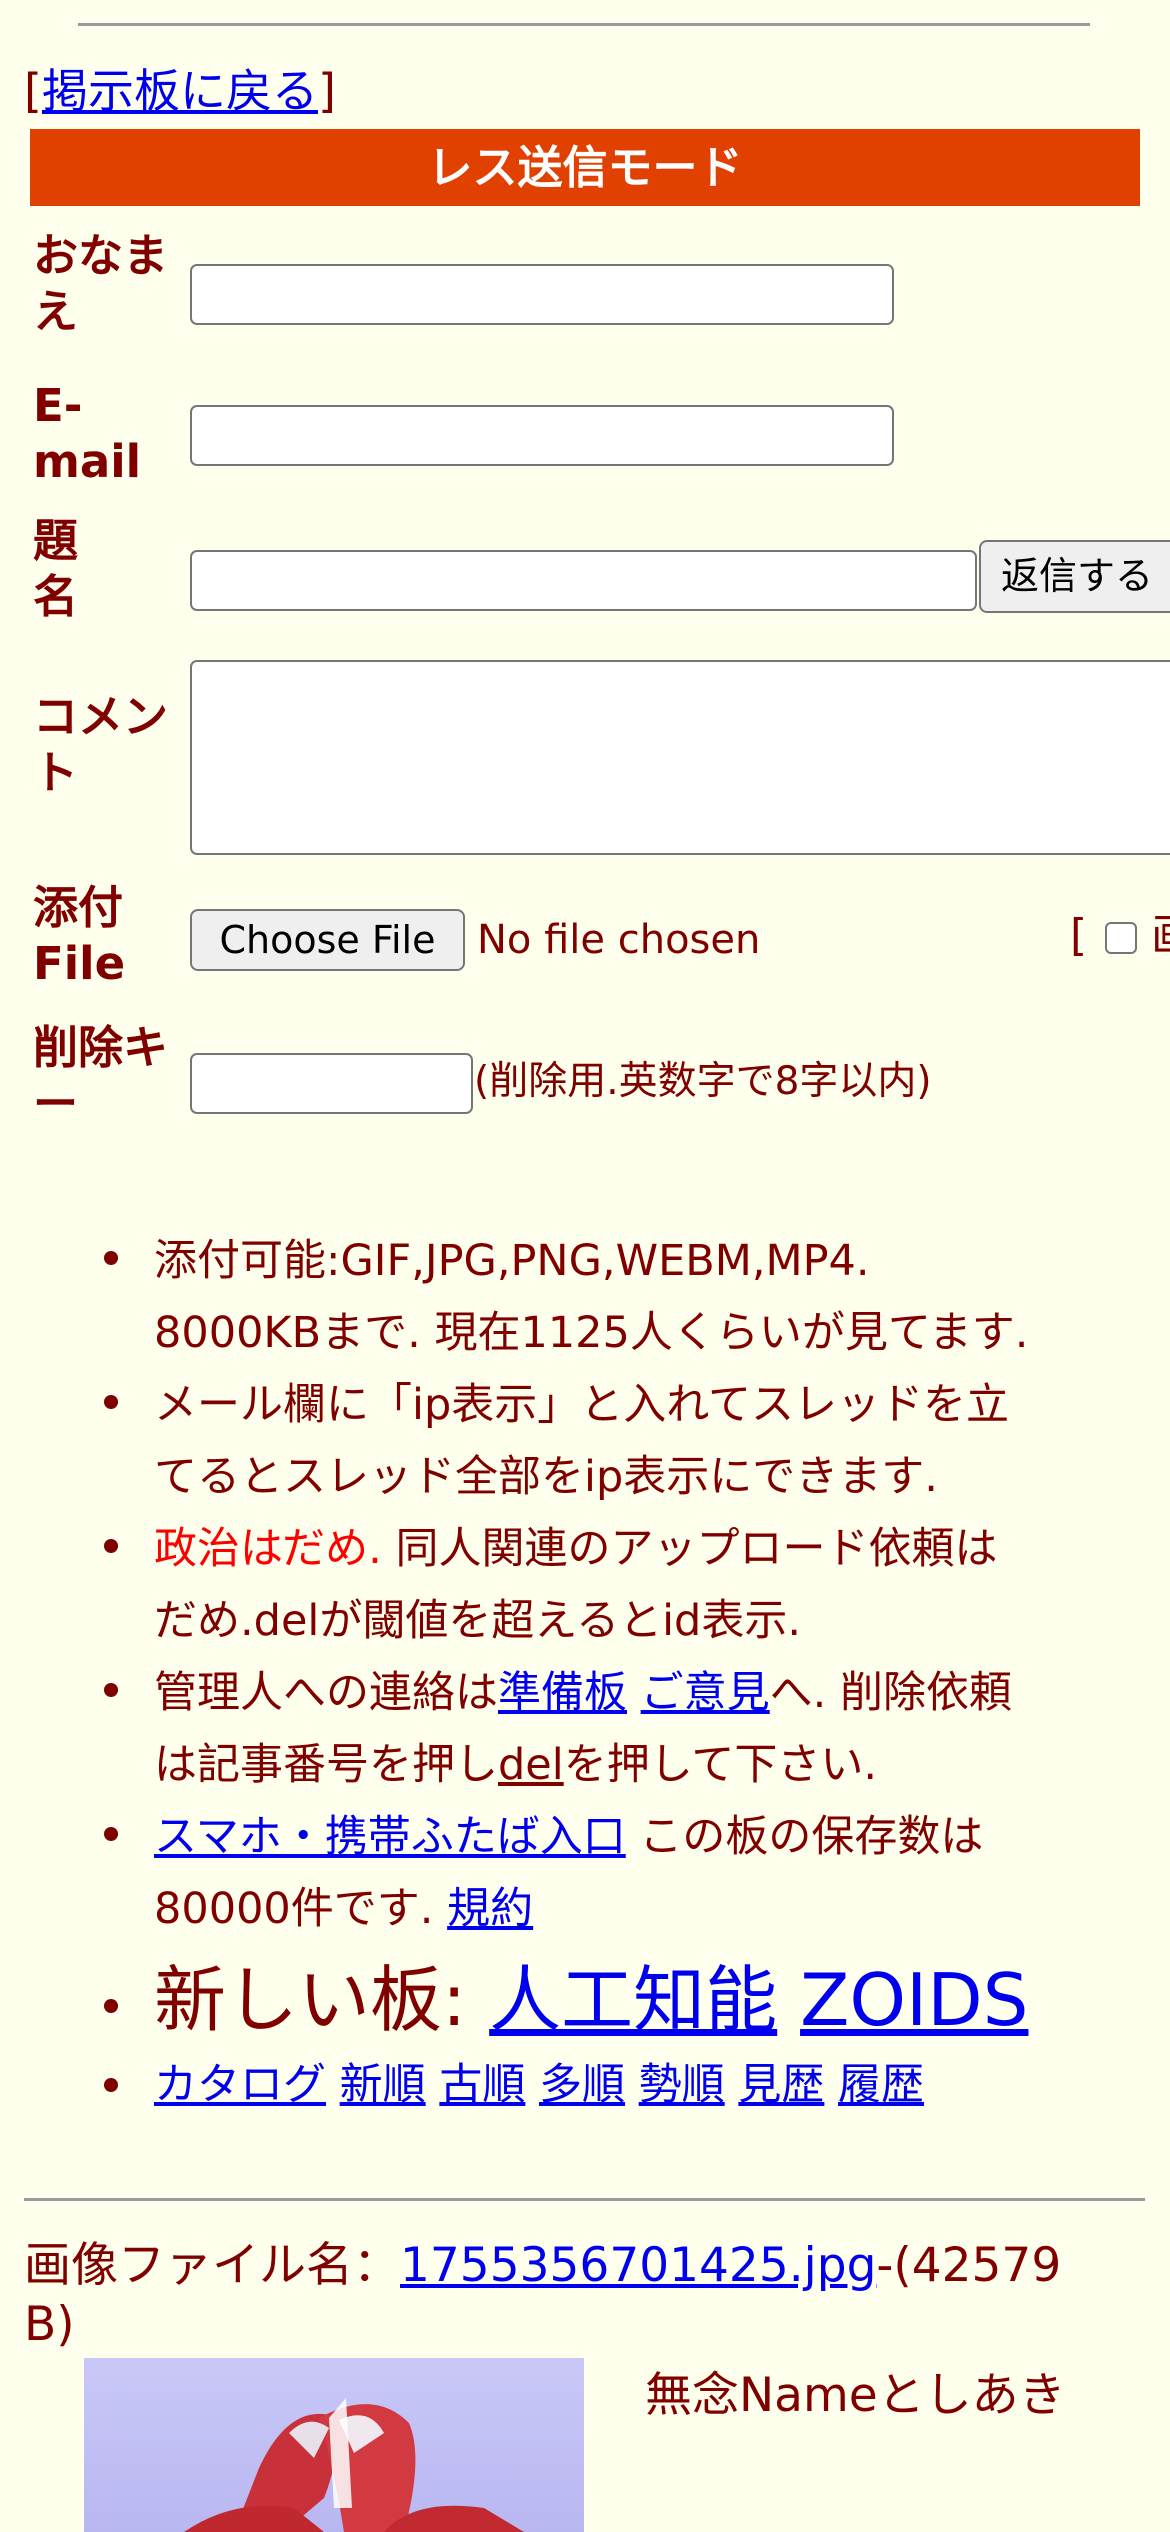  What do you see at coordinates (682, 2085) in the screenshot?
I see `sort-momentum-link: 勢順` at bounding box center [682, 2085].